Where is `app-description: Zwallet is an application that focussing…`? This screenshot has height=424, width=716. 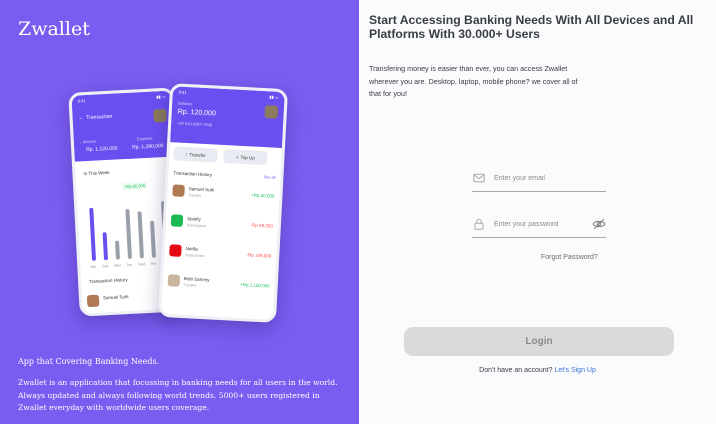 app-description: Zwallet is an application that focussing… is located at coordinates (178, 395).